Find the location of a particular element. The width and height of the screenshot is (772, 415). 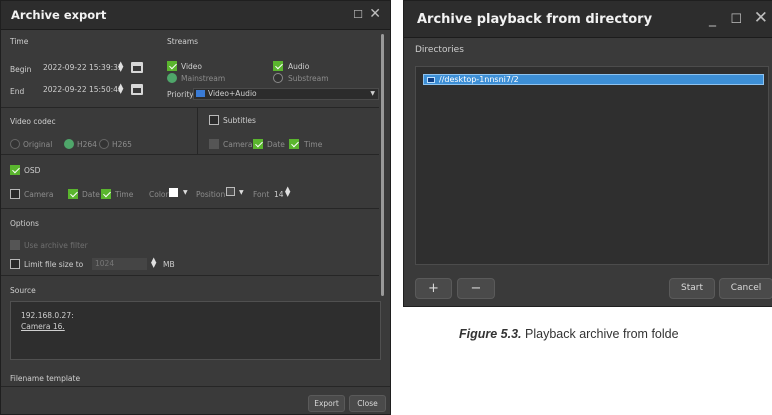

sub-camera-checkbox is located at coordinates (214, 144).